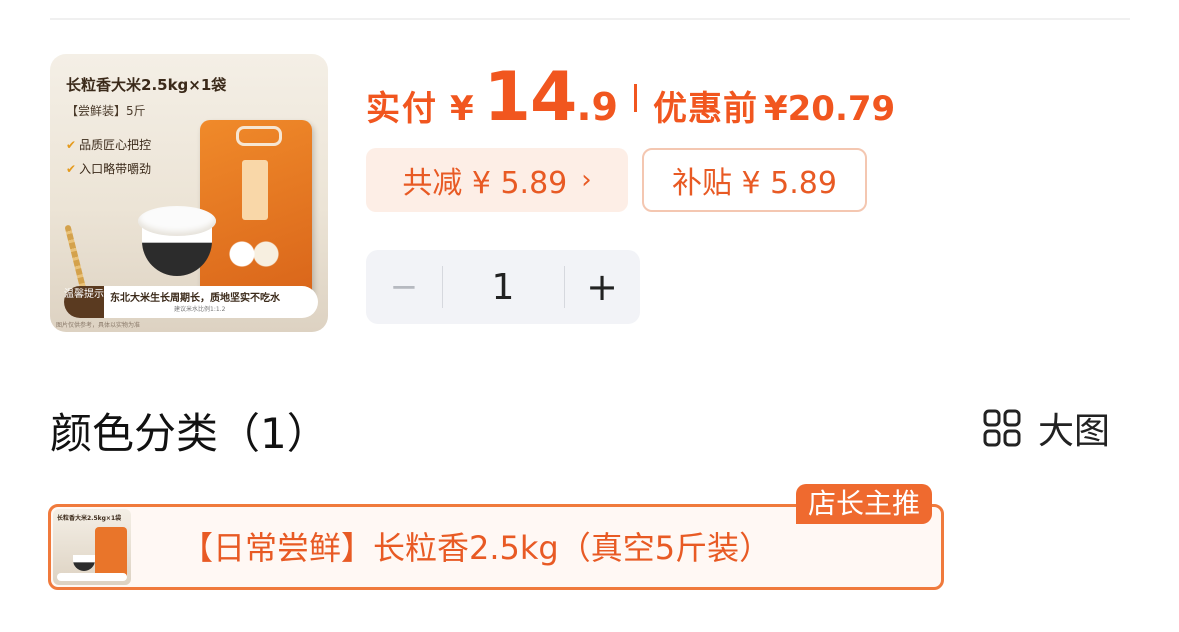 This screenshot has width=1179, height=632. Describe the element at coordinates (115, 169) in the screenshot. I see `thumb-feature-2-label: 入口略带嚼劲` at that location.